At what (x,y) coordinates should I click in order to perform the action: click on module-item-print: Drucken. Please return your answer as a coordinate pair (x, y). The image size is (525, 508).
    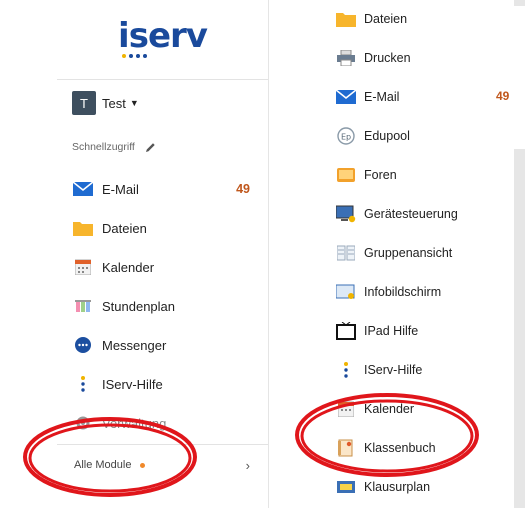
    Looking at the image, I should click on (426, 58).